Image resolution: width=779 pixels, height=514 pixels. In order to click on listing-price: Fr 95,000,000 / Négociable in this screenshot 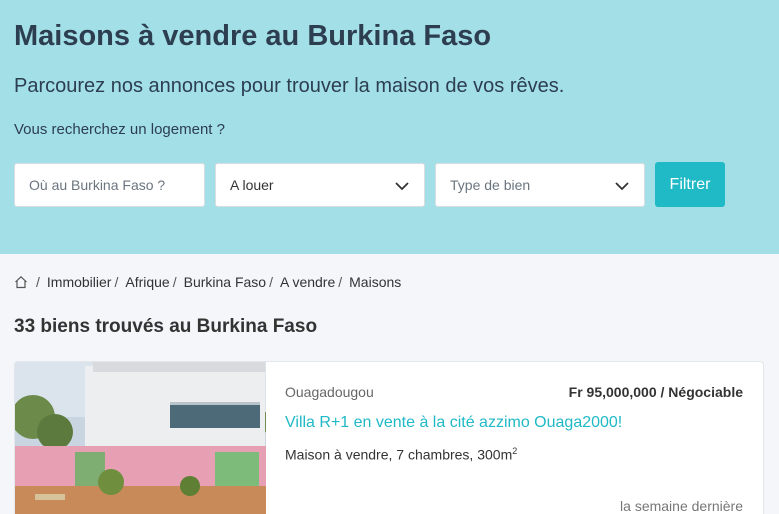, I will do `click(655, 392)`.